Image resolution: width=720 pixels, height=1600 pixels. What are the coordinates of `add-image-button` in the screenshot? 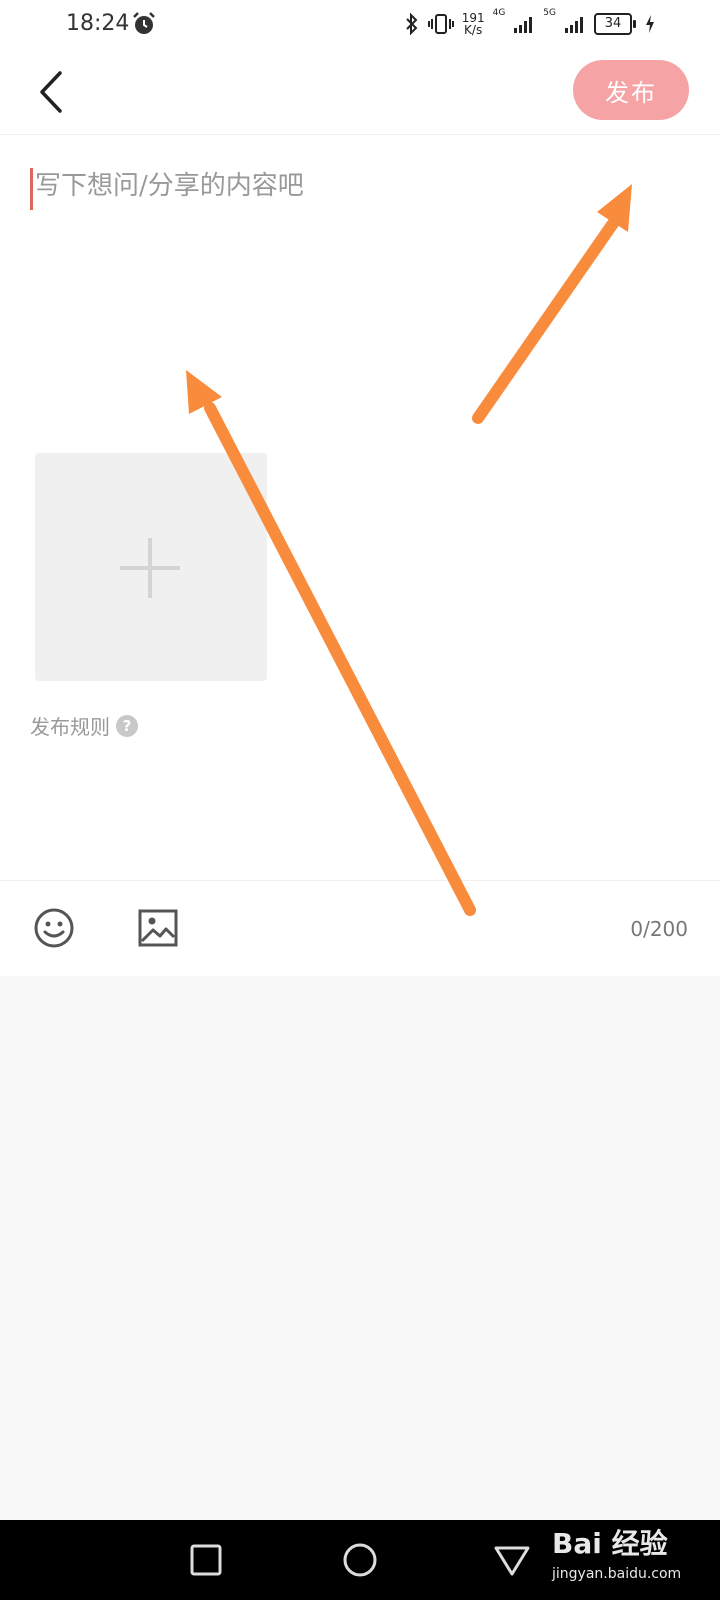 It's located at (151, 567).